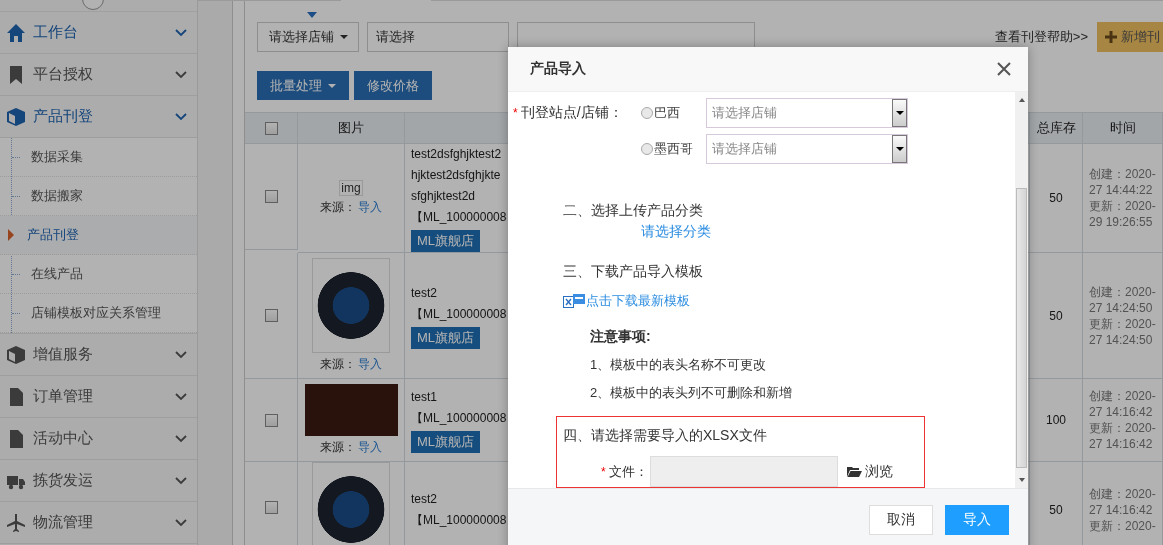  Describe the element at coordinates (1123, 198) in the screenshot. I see `timestamps: 创建：2020- 27 14:44:22 更新：2020- 29 19:26:55` at that location.